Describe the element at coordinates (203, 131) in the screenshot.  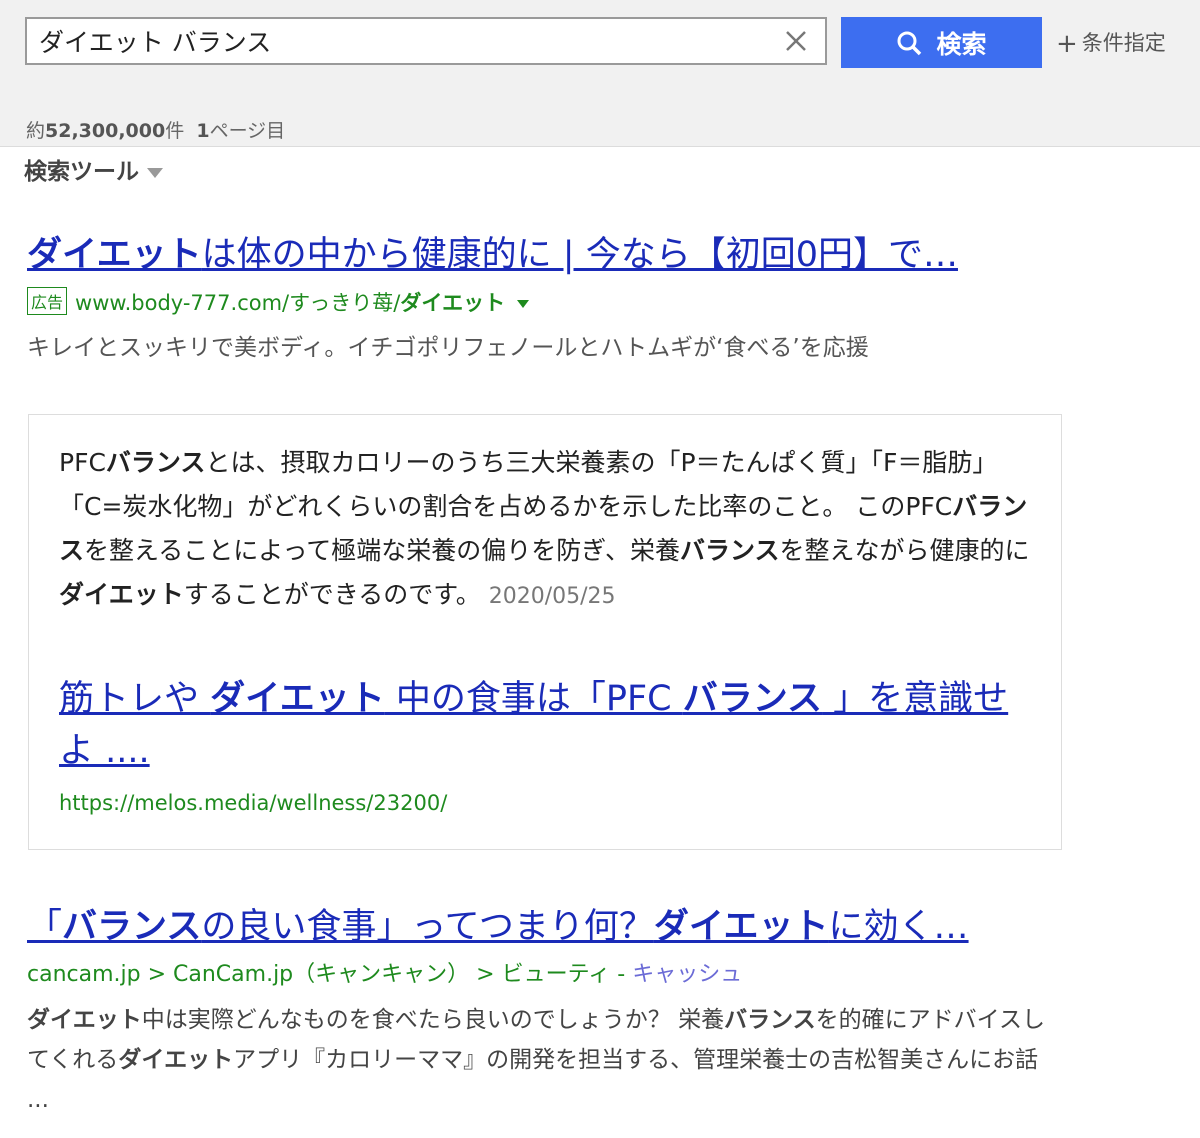
I see `page-number: 1` at that location.